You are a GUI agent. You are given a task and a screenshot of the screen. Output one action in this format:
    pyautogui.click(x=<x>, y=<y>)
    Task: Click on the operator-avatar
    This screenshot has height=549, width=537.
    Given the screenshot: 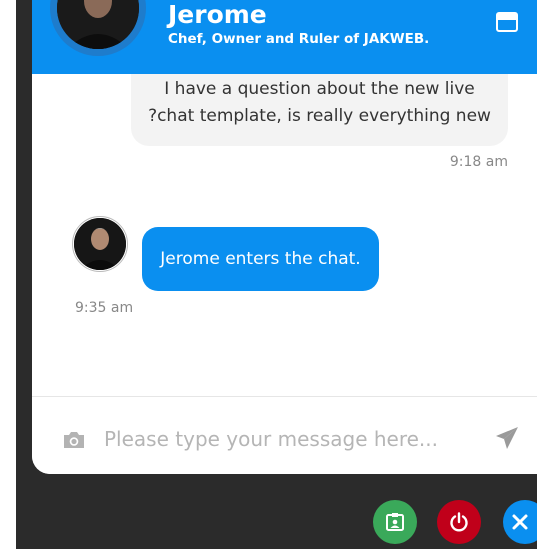 What is the action you would take?
    pyautogui.click(x=98, y=28)
    